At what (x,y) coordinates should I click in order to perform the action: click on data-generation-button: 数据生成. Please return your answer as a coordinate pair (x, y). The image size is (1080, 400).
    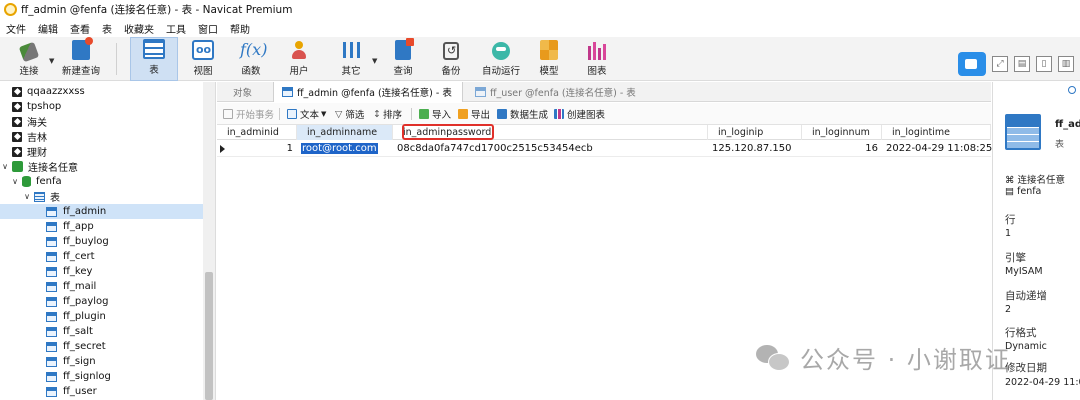
    Looking at the image, I should click on (522, 114).